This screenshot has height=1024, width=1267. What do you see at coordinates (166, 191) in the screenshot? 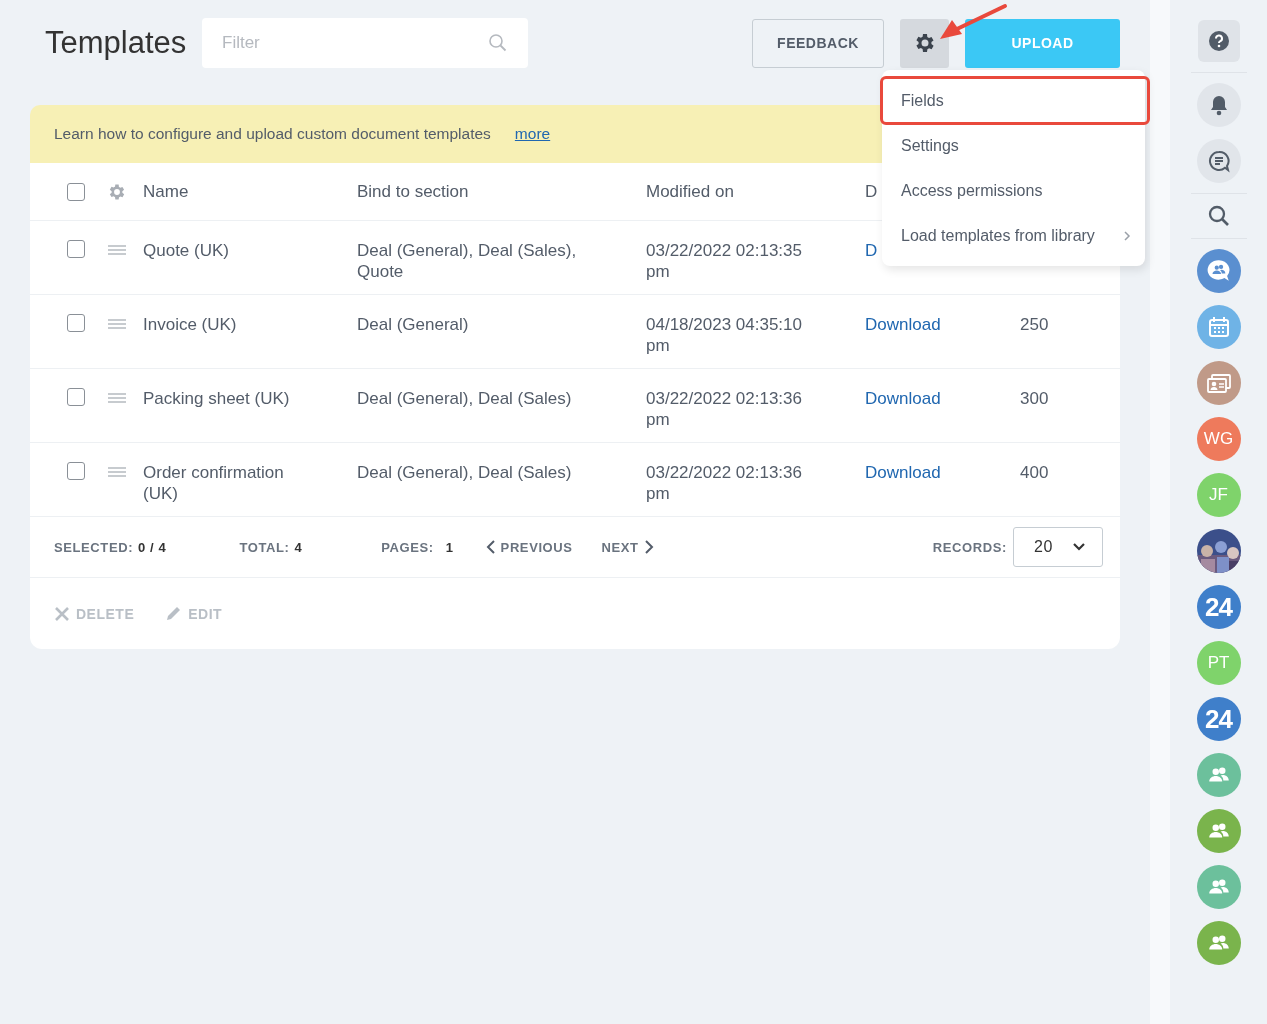
I see `column-header: Name` at bounding box center [166, 191].